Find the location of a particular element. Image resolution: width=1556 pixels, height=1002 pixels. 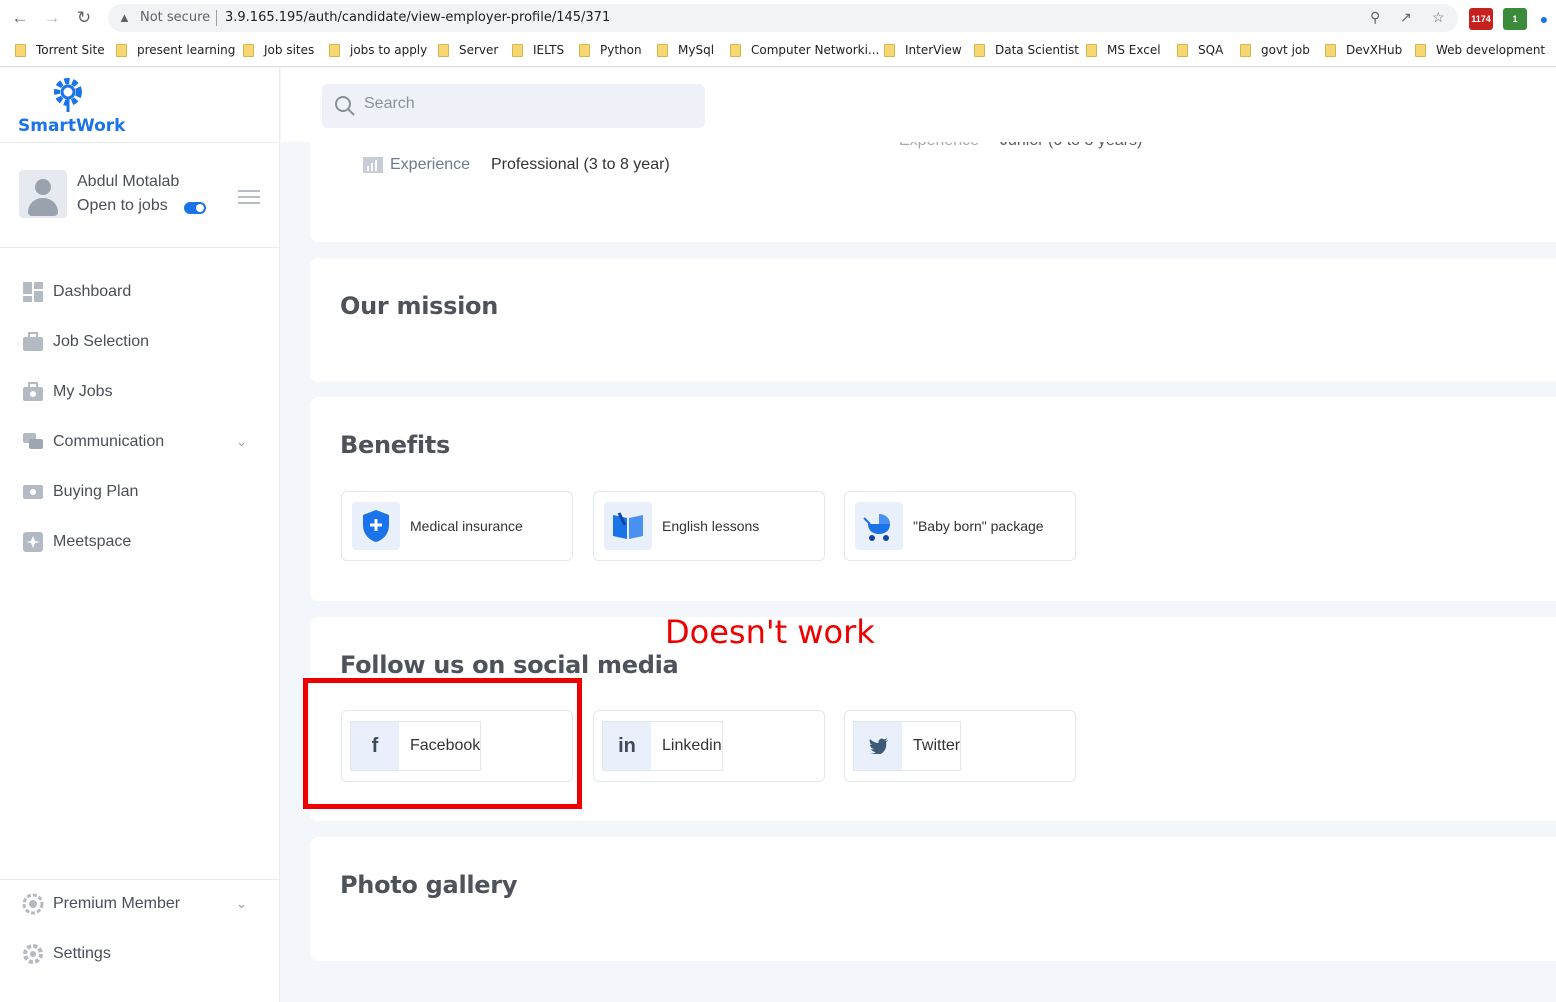

meetspace-icon is located at coordinates (33, 542).